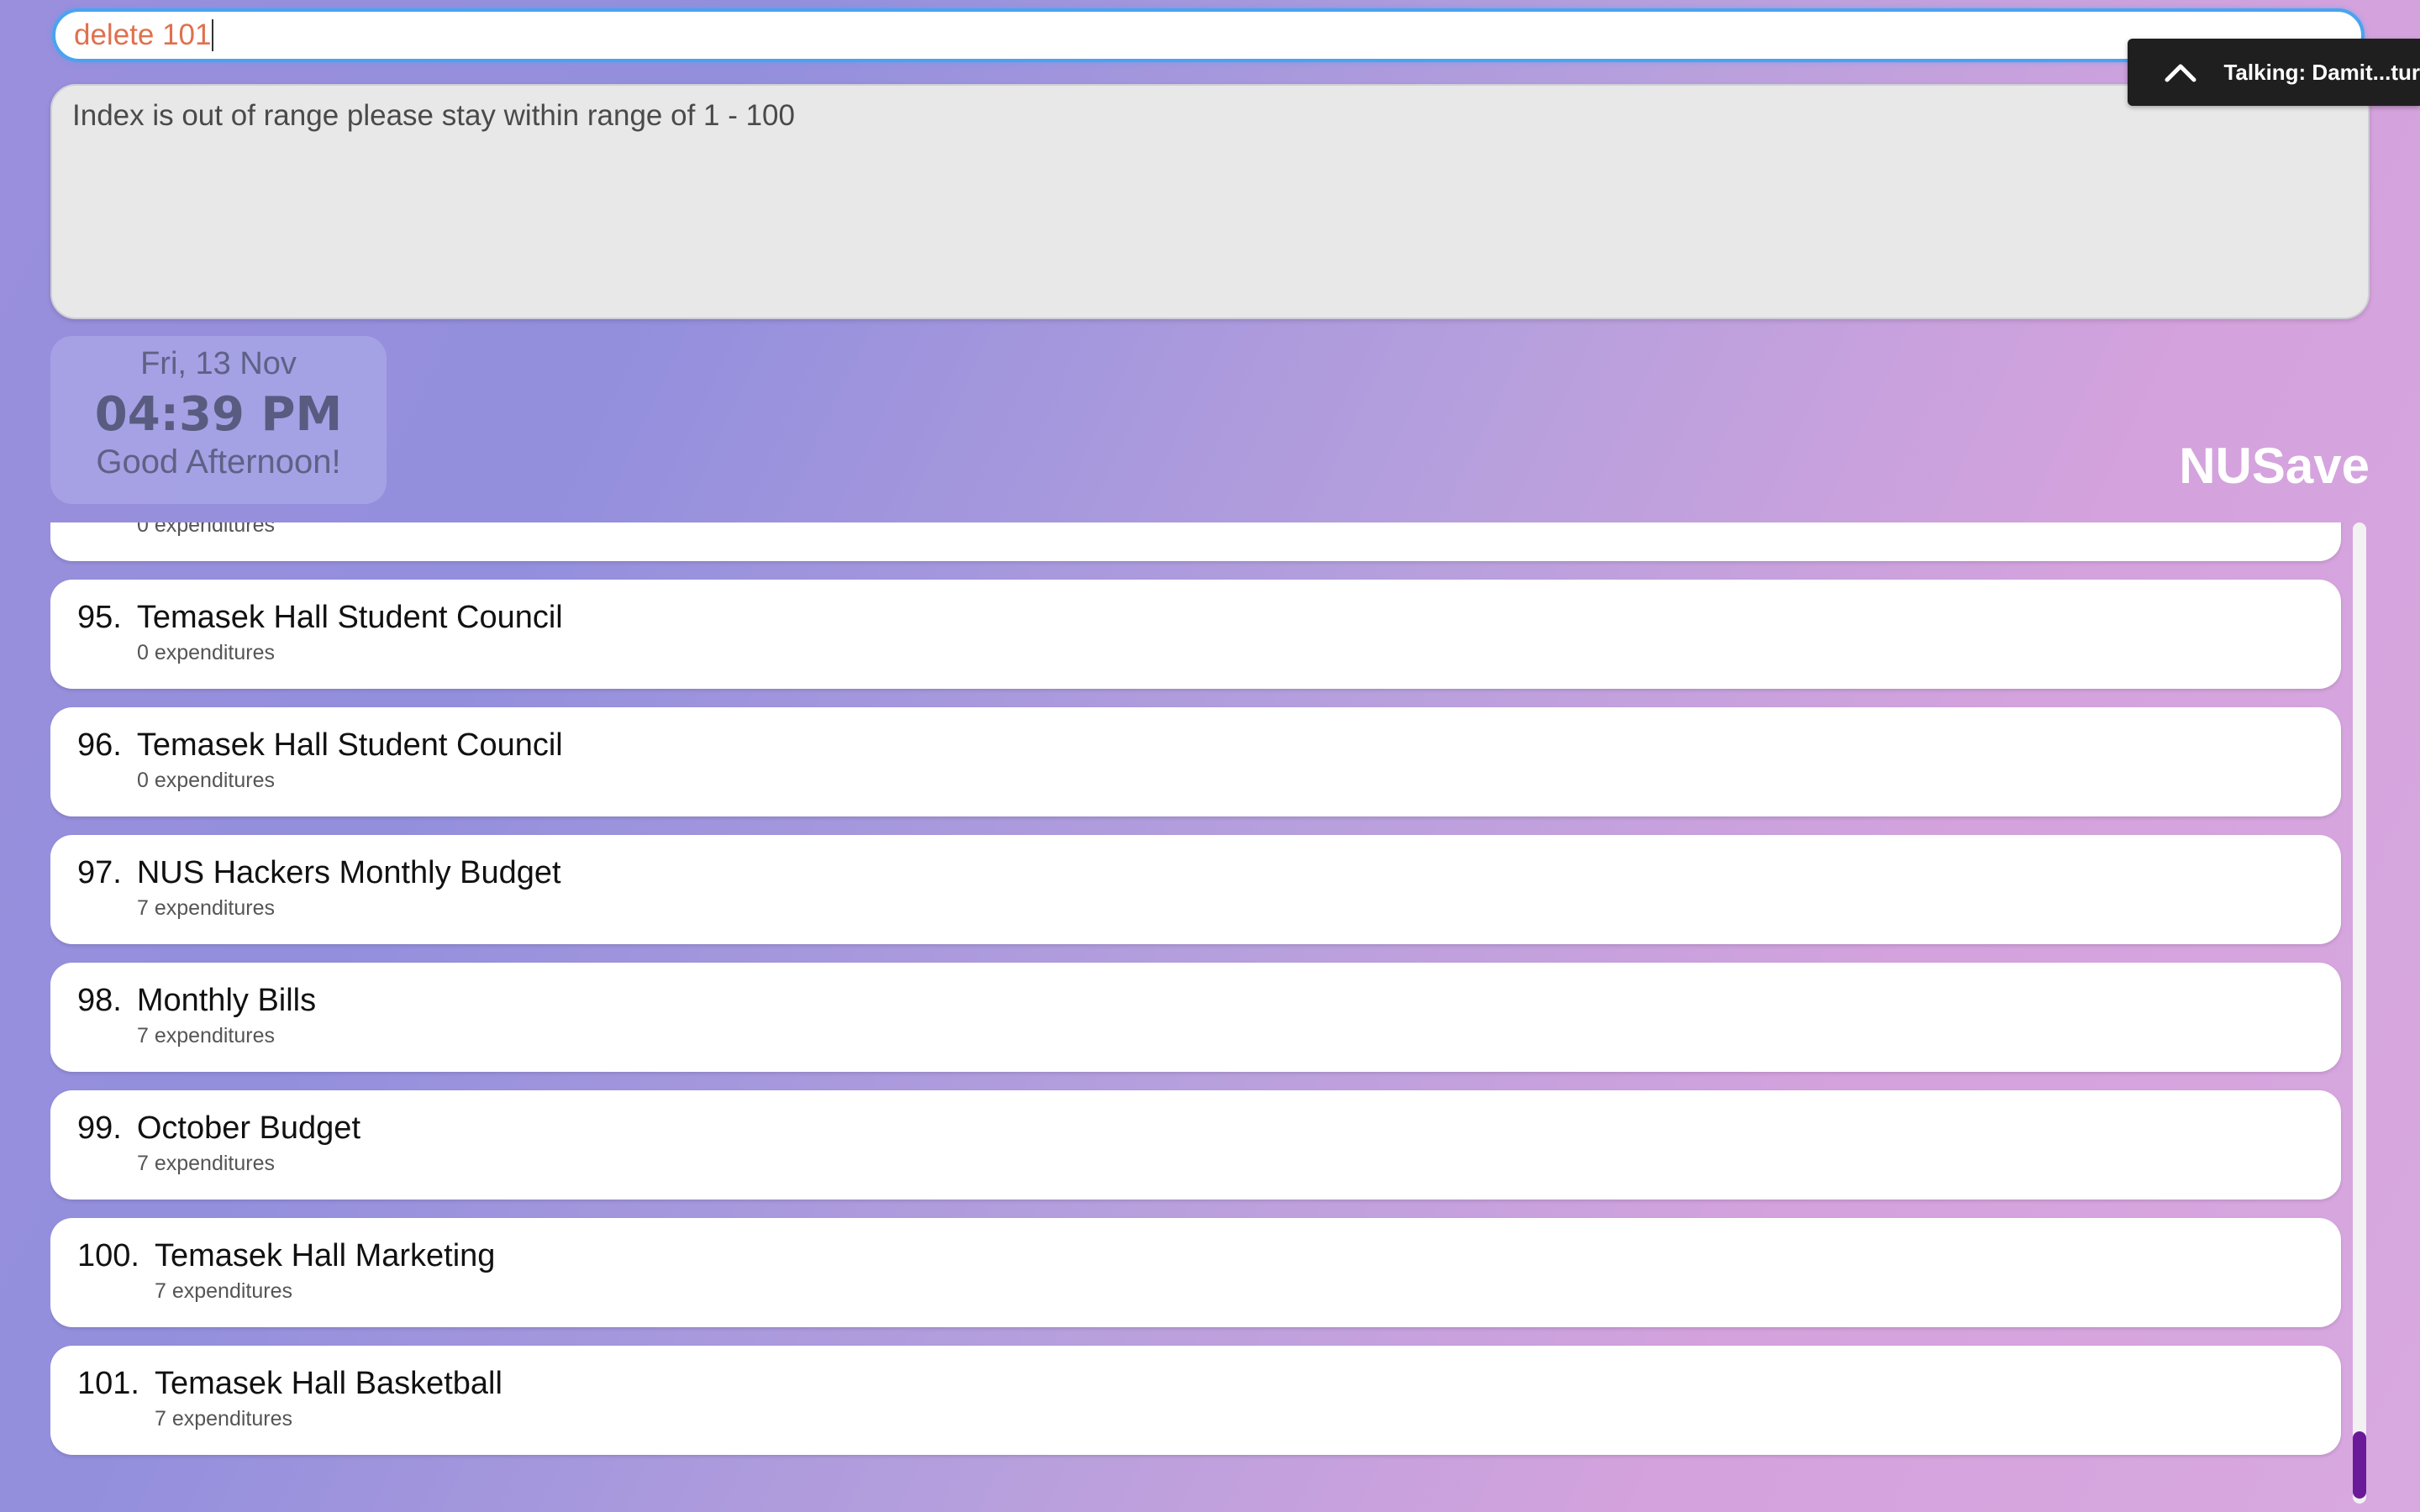 This screenshot has height=1512, width=2420. I want to click on scrollbar-thumb, so click(2359, 1465).